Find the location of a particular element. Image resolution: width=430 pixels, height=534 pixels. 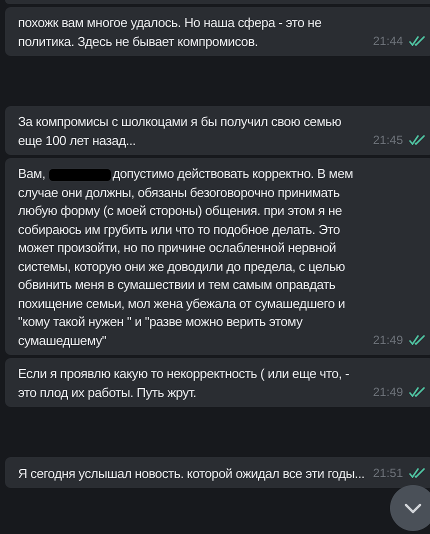

message-text: похожк вам многое удалось. Но наша сфера - это не политика. Здесь не бывает компромисов. is located at coordinates (170, 32).